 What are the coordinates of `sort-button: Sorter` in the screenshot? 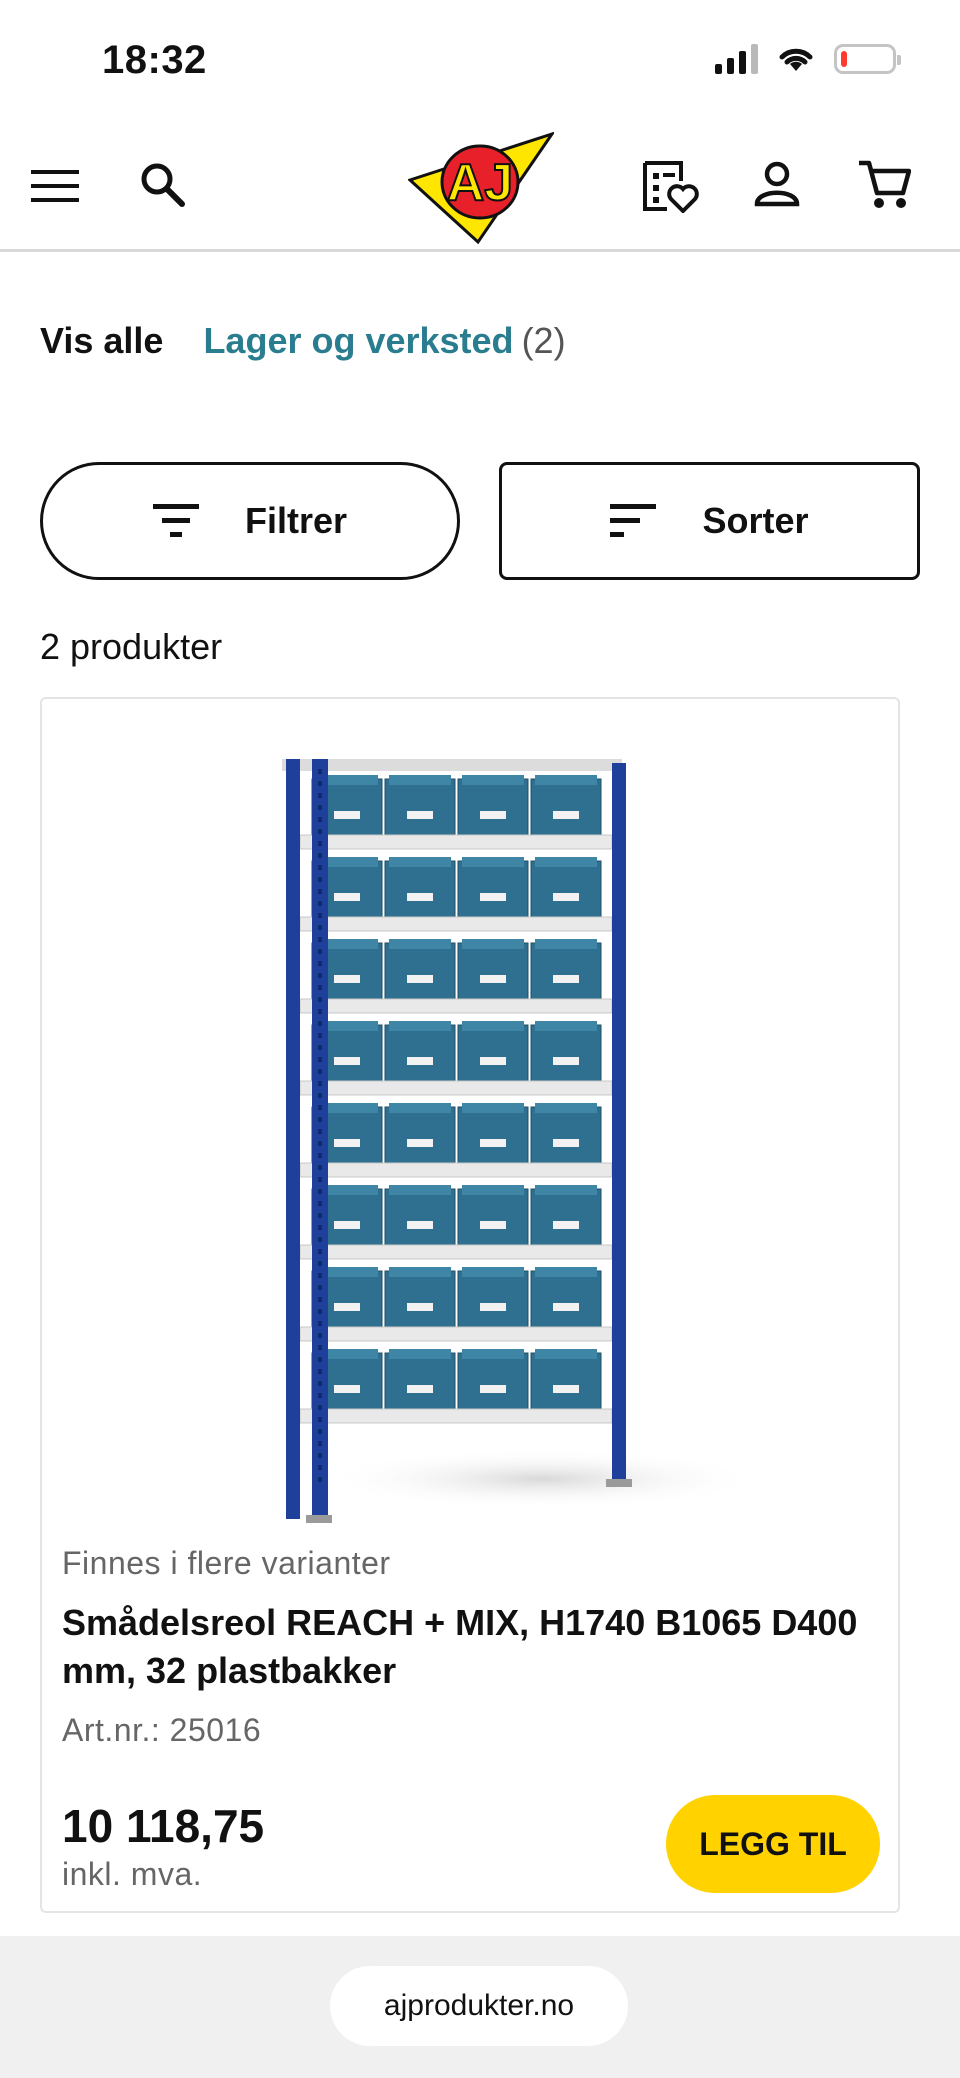 It's located at (709, 521).